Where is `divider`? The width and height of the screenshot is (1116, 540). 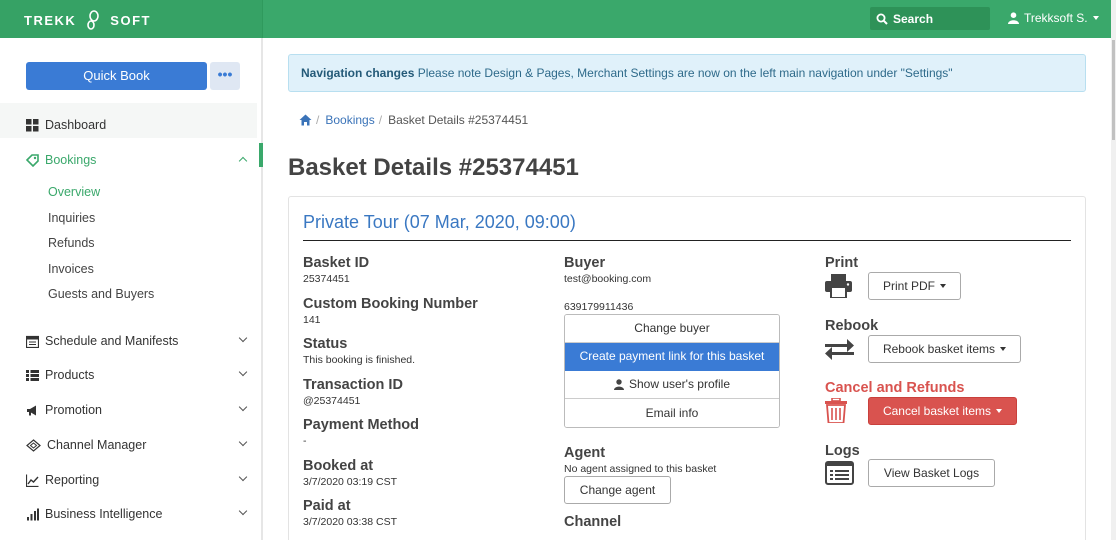
divider is located at coordinates (687, 240).